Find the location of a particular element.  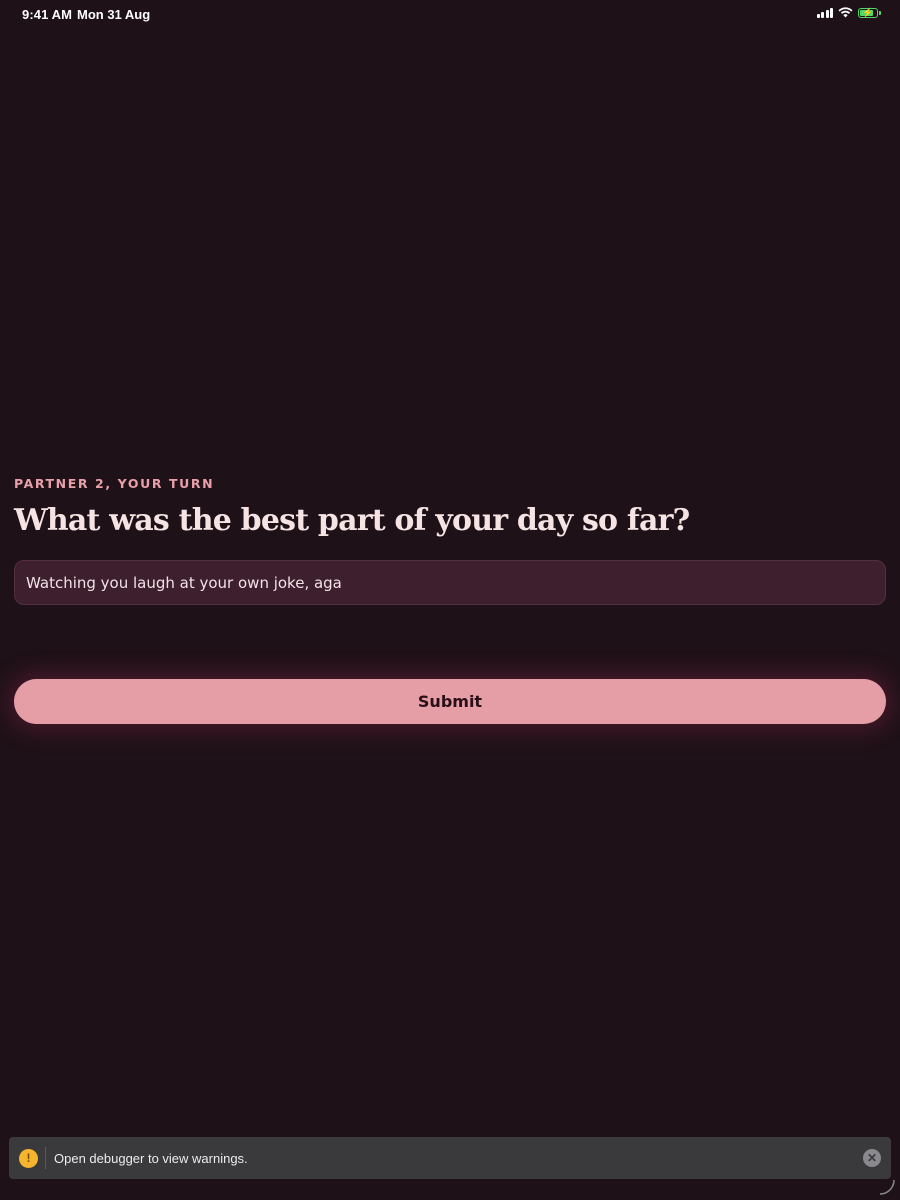

status-icons: ⚡ is located at coordinates (848, 12).